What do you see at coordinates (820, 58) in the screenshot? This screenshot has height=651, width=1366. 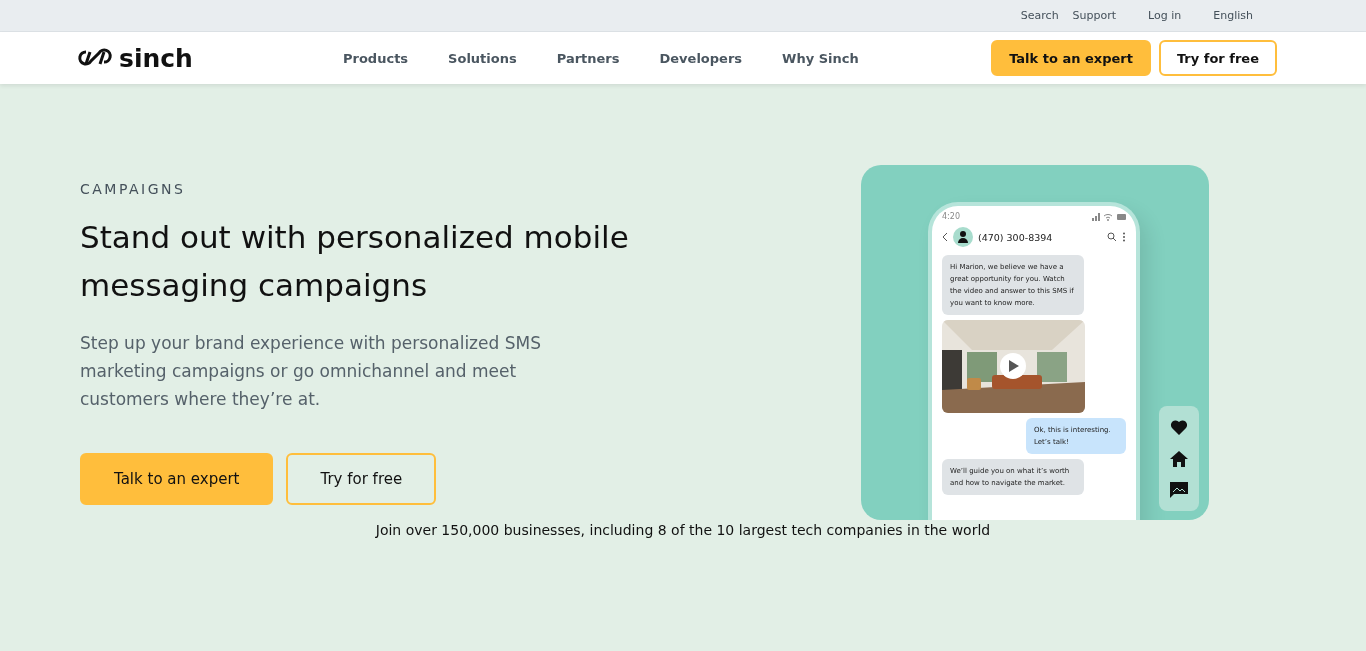 I see `nav-item: Why Sinch` at bounding box center [820, 58].